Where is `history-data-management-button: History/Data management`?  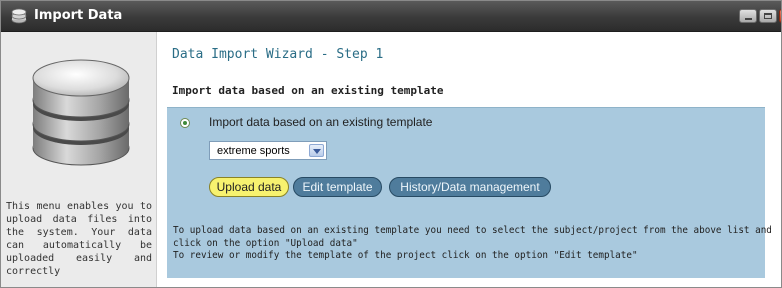
history-data-management-button: History/Data management is located at coordinates (470, 187).